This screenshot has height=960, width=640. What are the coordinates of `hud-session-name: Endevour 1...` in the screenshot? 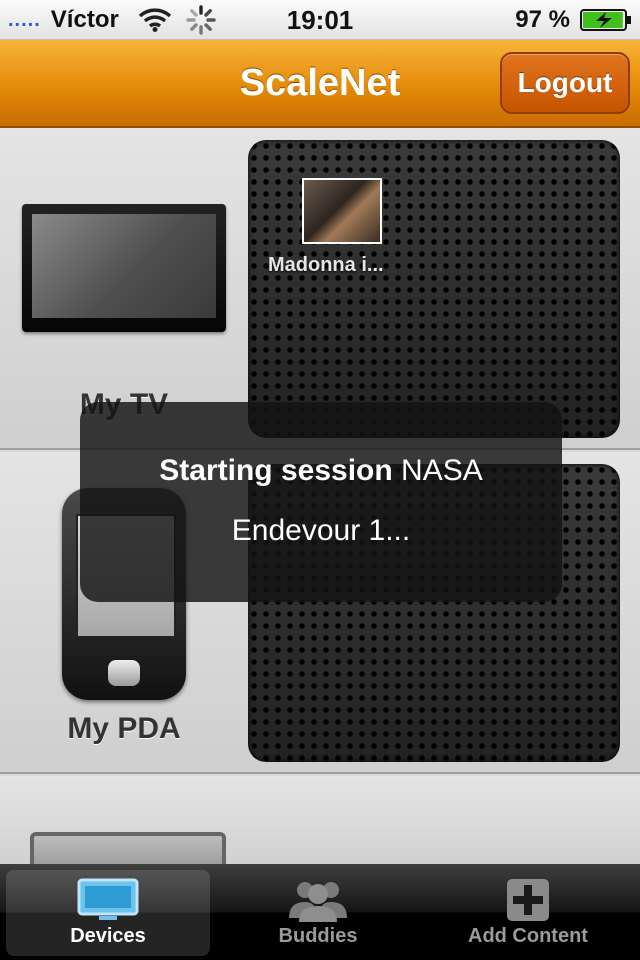 It's located at (321, 530).